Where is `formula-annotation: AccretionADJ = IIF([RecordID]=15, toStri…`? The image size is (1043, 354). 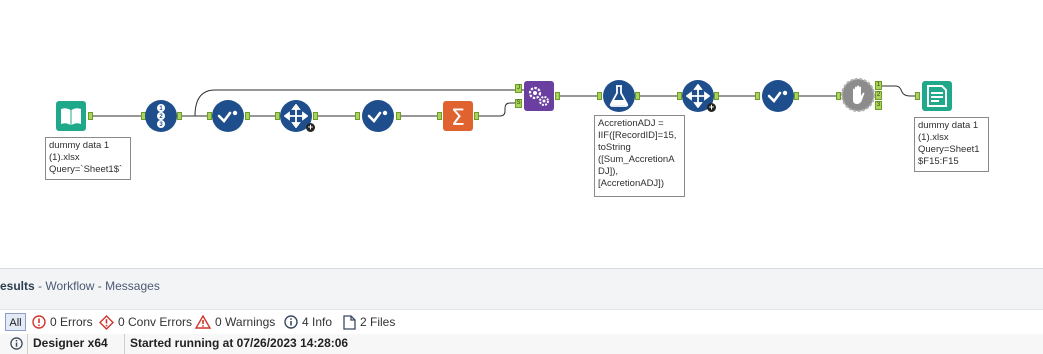
formula-annotation: AccretionADJ = IIF([RecordID]=15, toStri… is located at coordinates (639, 156).